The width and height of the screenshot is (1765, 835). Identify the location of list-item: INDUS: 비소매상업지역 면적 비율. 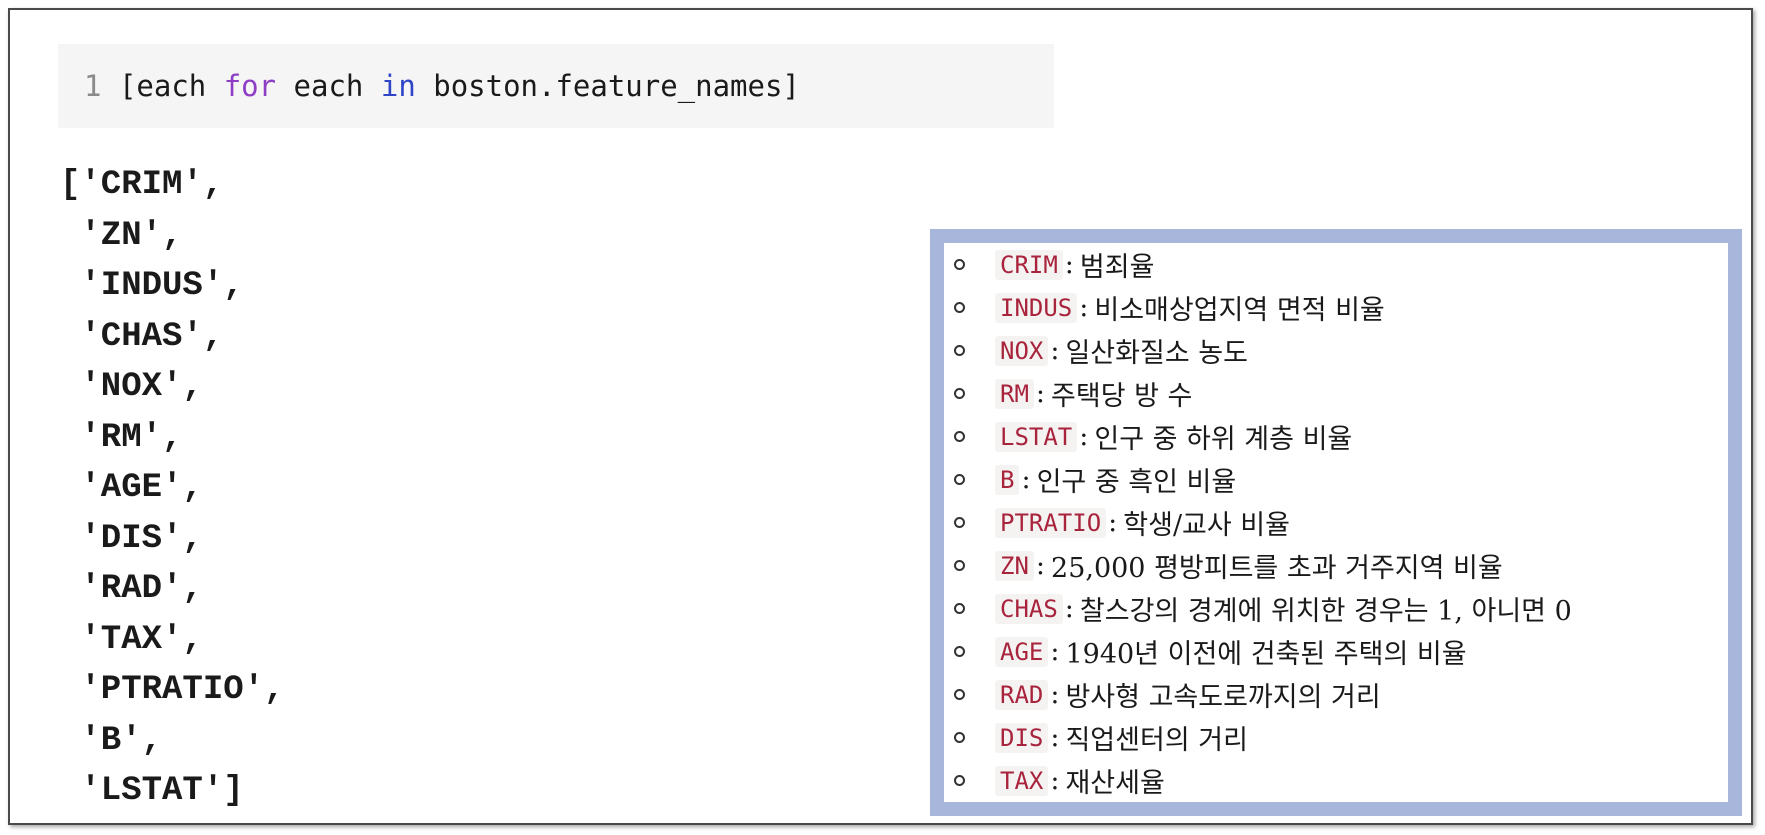
(1263, 307).